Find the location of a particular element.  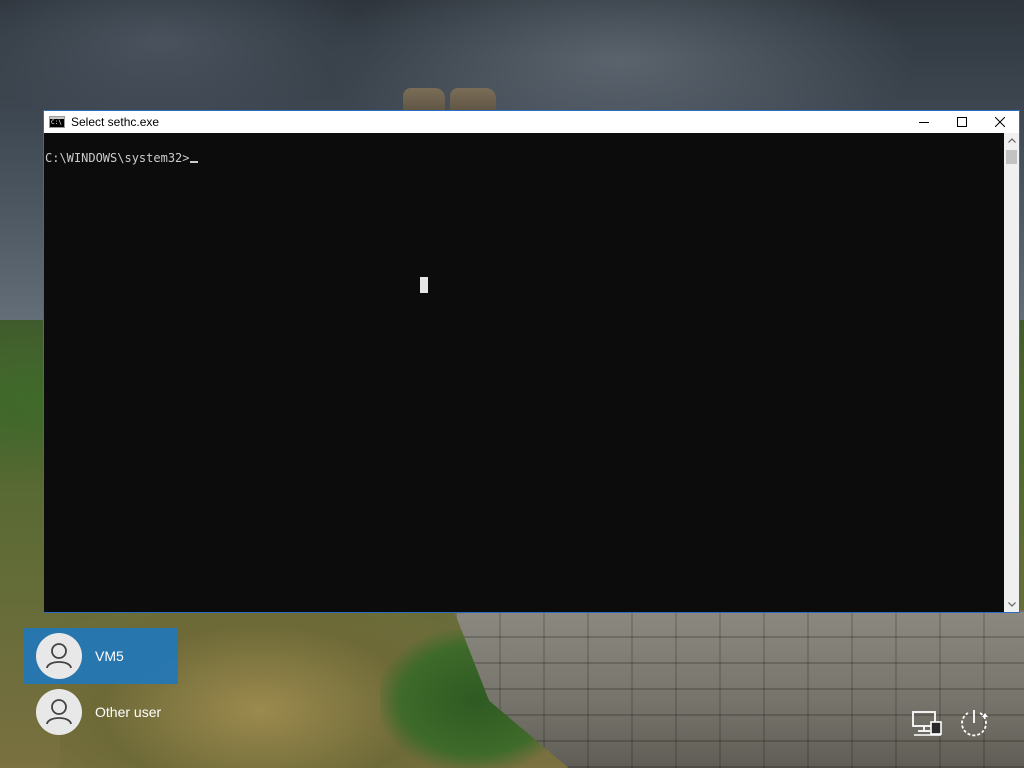

minimize-button is located at coordinates (924, 122).